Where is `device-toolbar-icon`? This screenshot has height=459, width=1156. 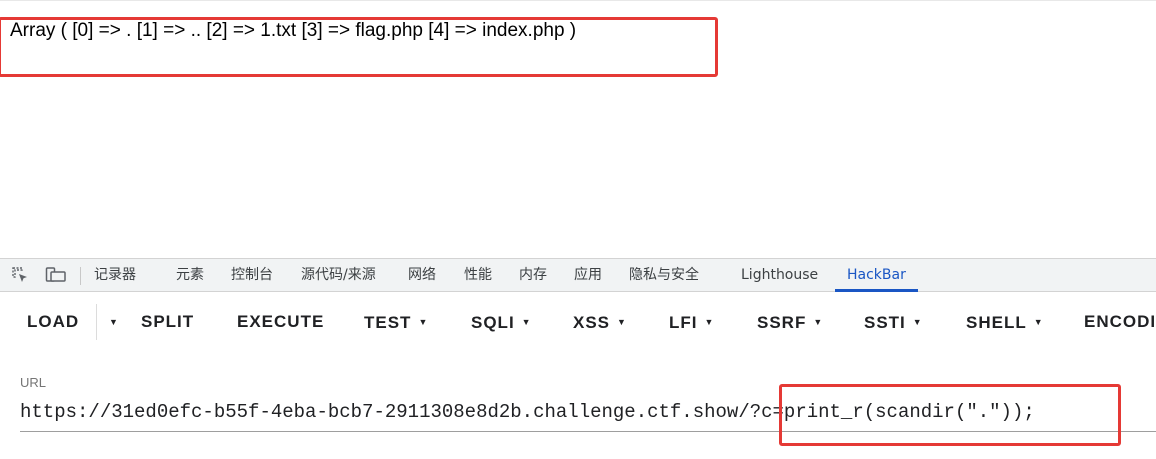 device-toolbar-icon is located at coordinates (55, 275).